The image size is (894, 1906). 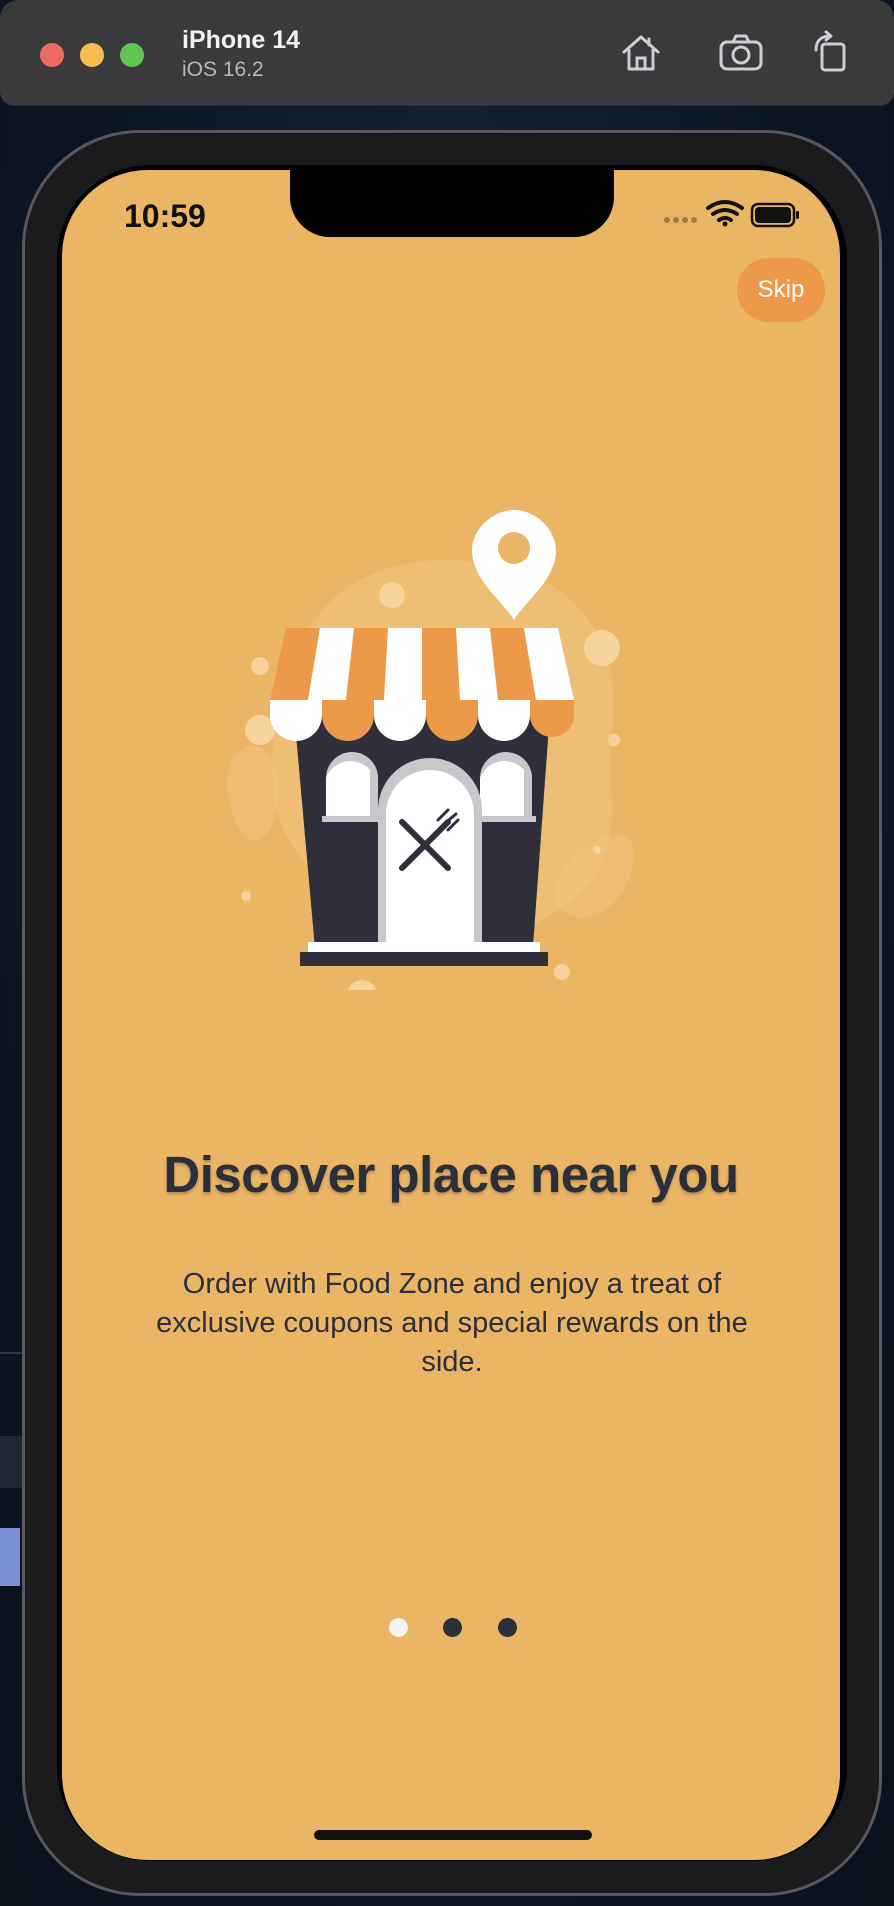 I want to click on close-window-button, so click(x=52, y=55).